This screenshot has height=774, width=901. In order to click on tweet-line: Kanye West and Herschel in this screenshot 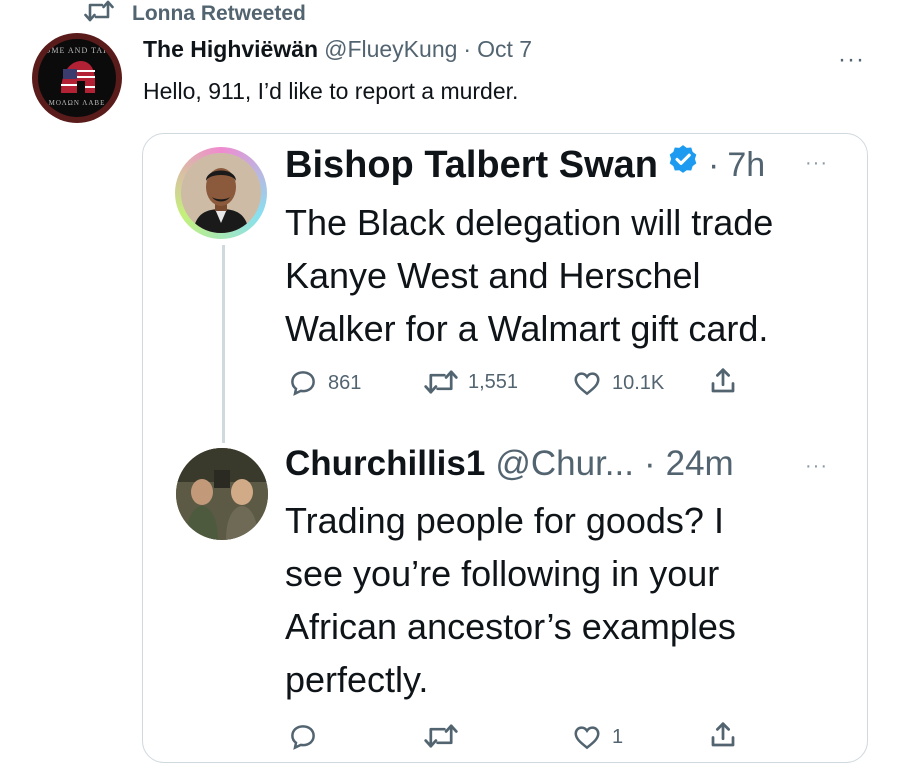, I will do `click(493, 275)`.